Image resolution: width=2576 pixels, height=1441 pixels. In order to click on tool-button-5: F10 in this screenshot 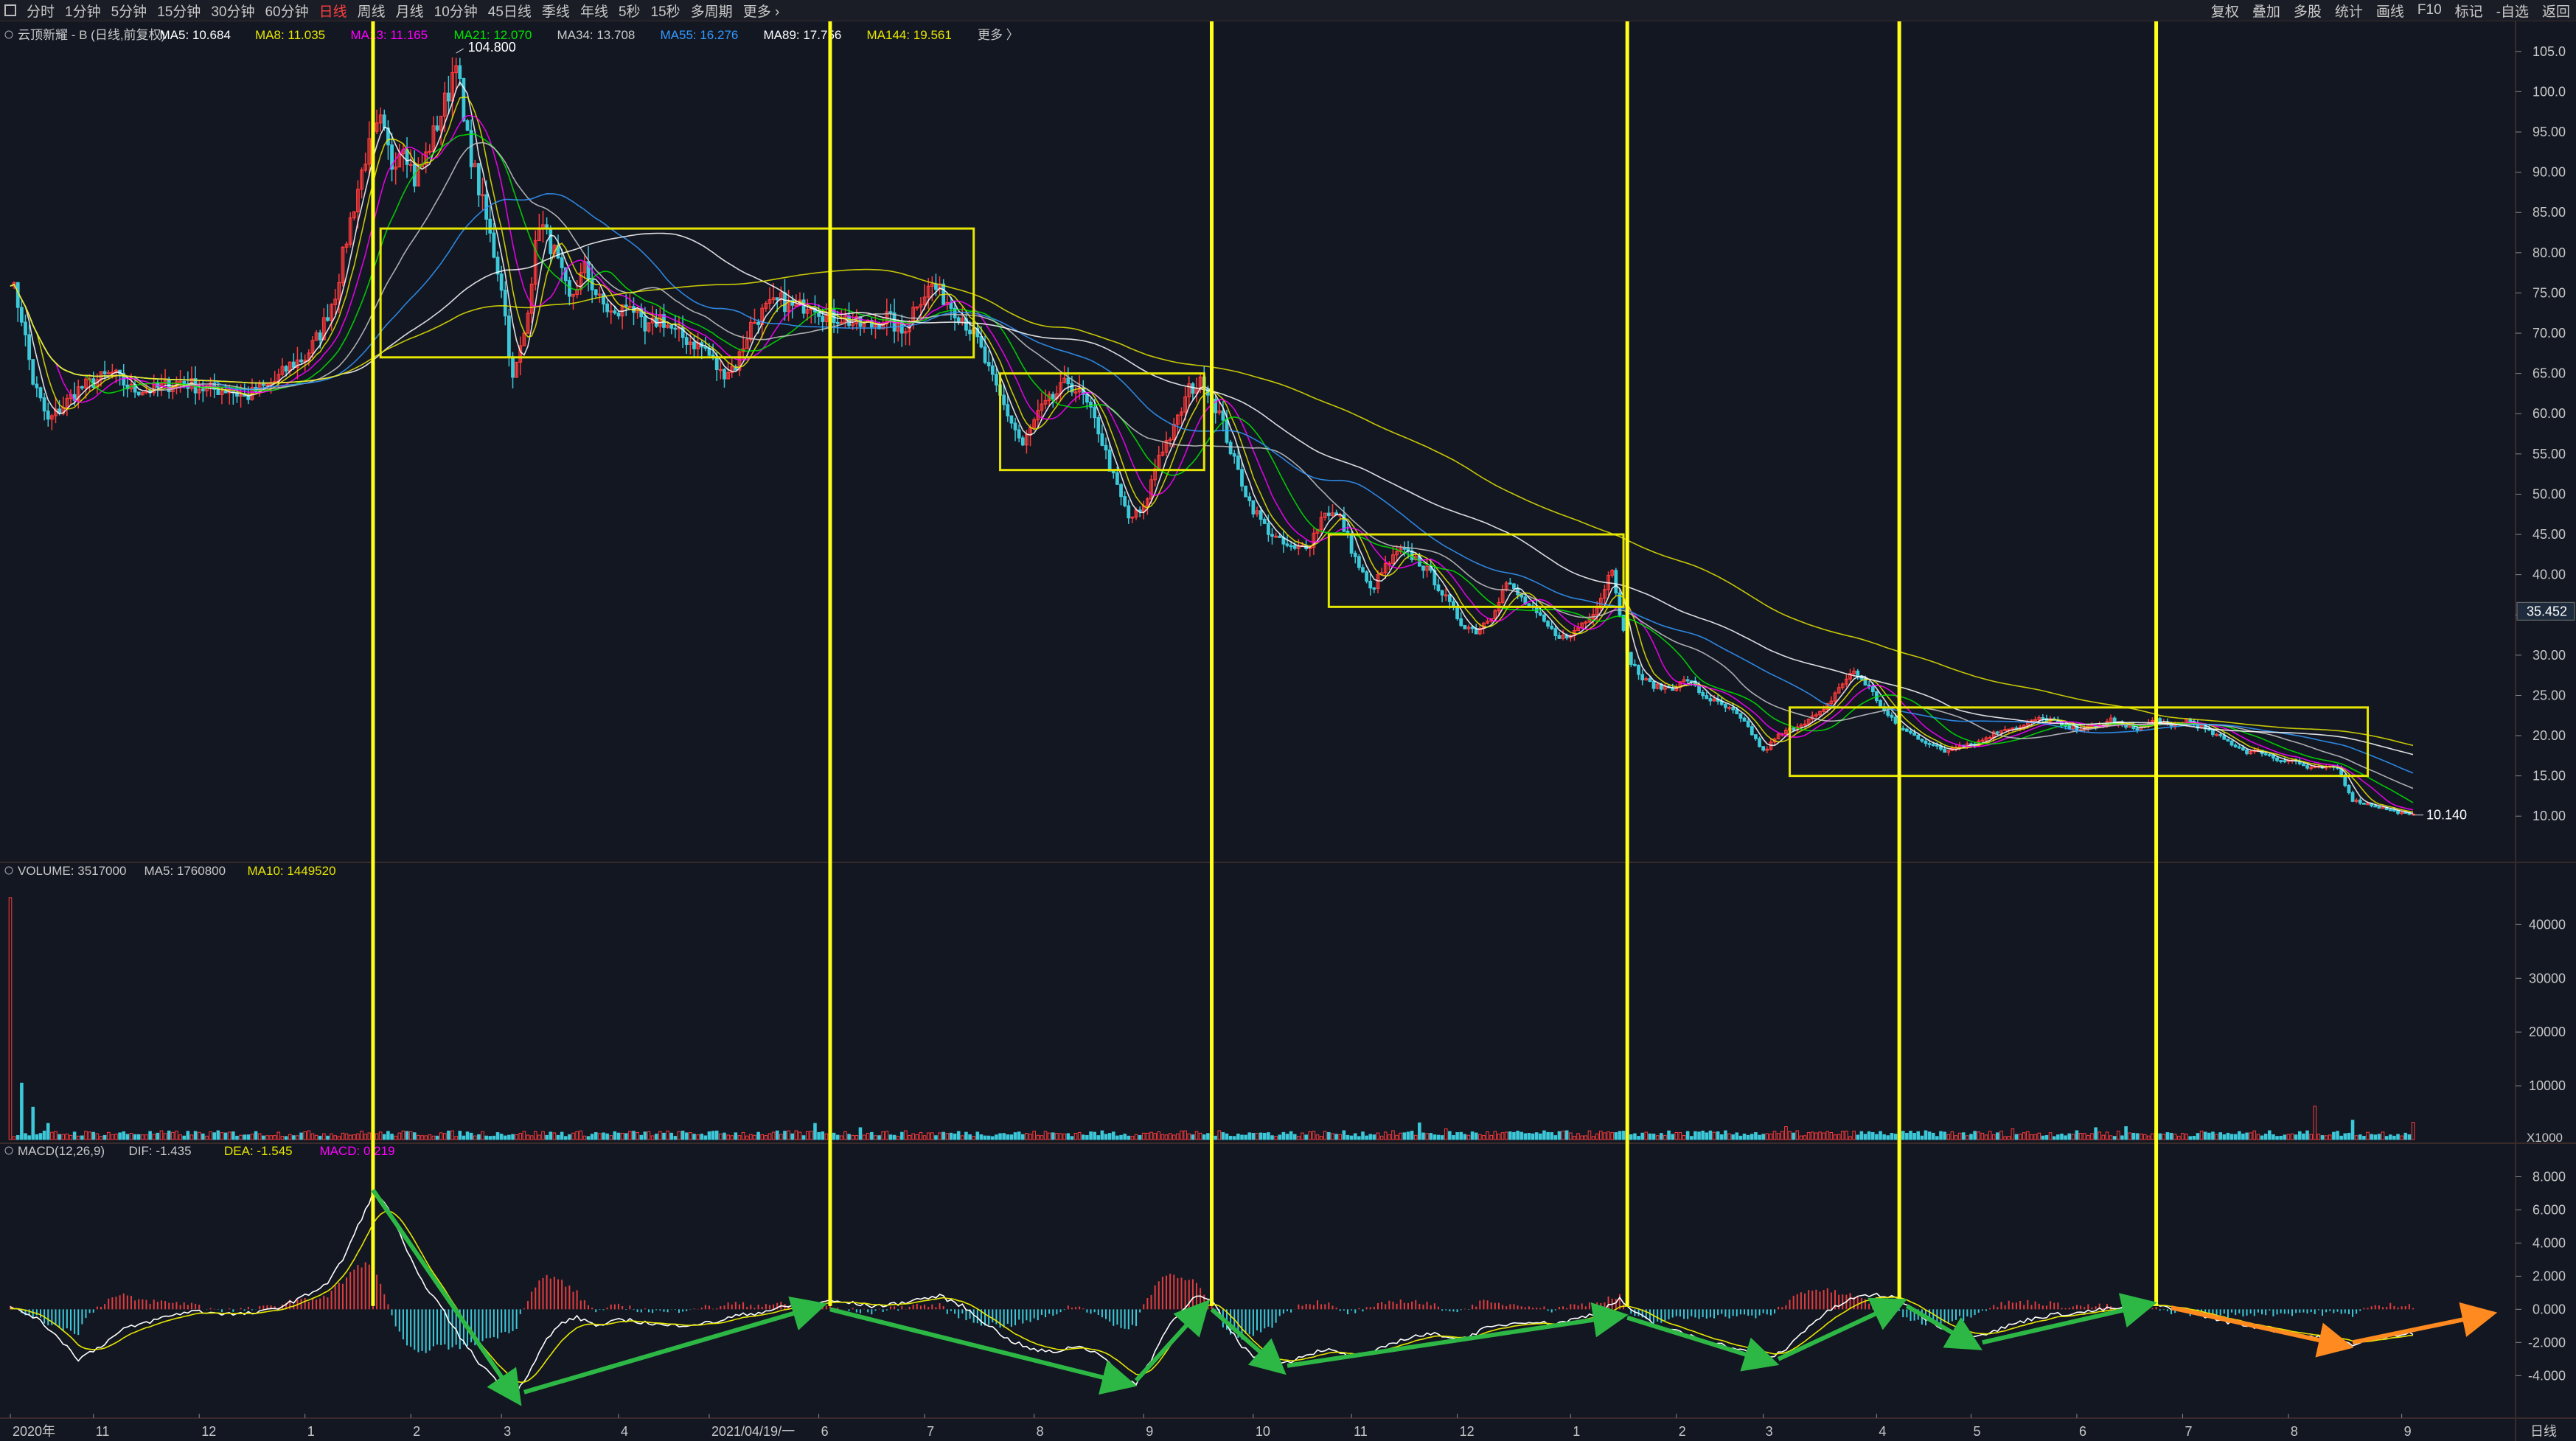, I will do `click(2429, 10)`.